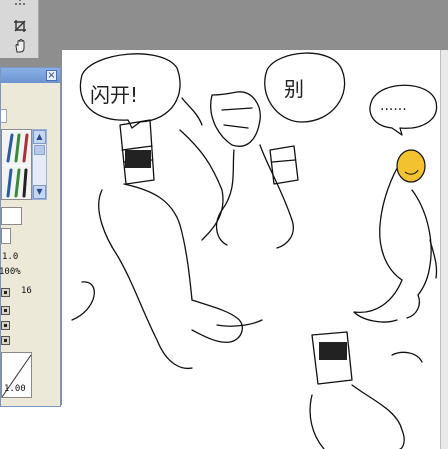 Image resolution: width=448 pixels, height=449 pixels. Describe the element at coordinates (10, 257) in the screenshot. I see `value-a-label: 1.0` at that location.